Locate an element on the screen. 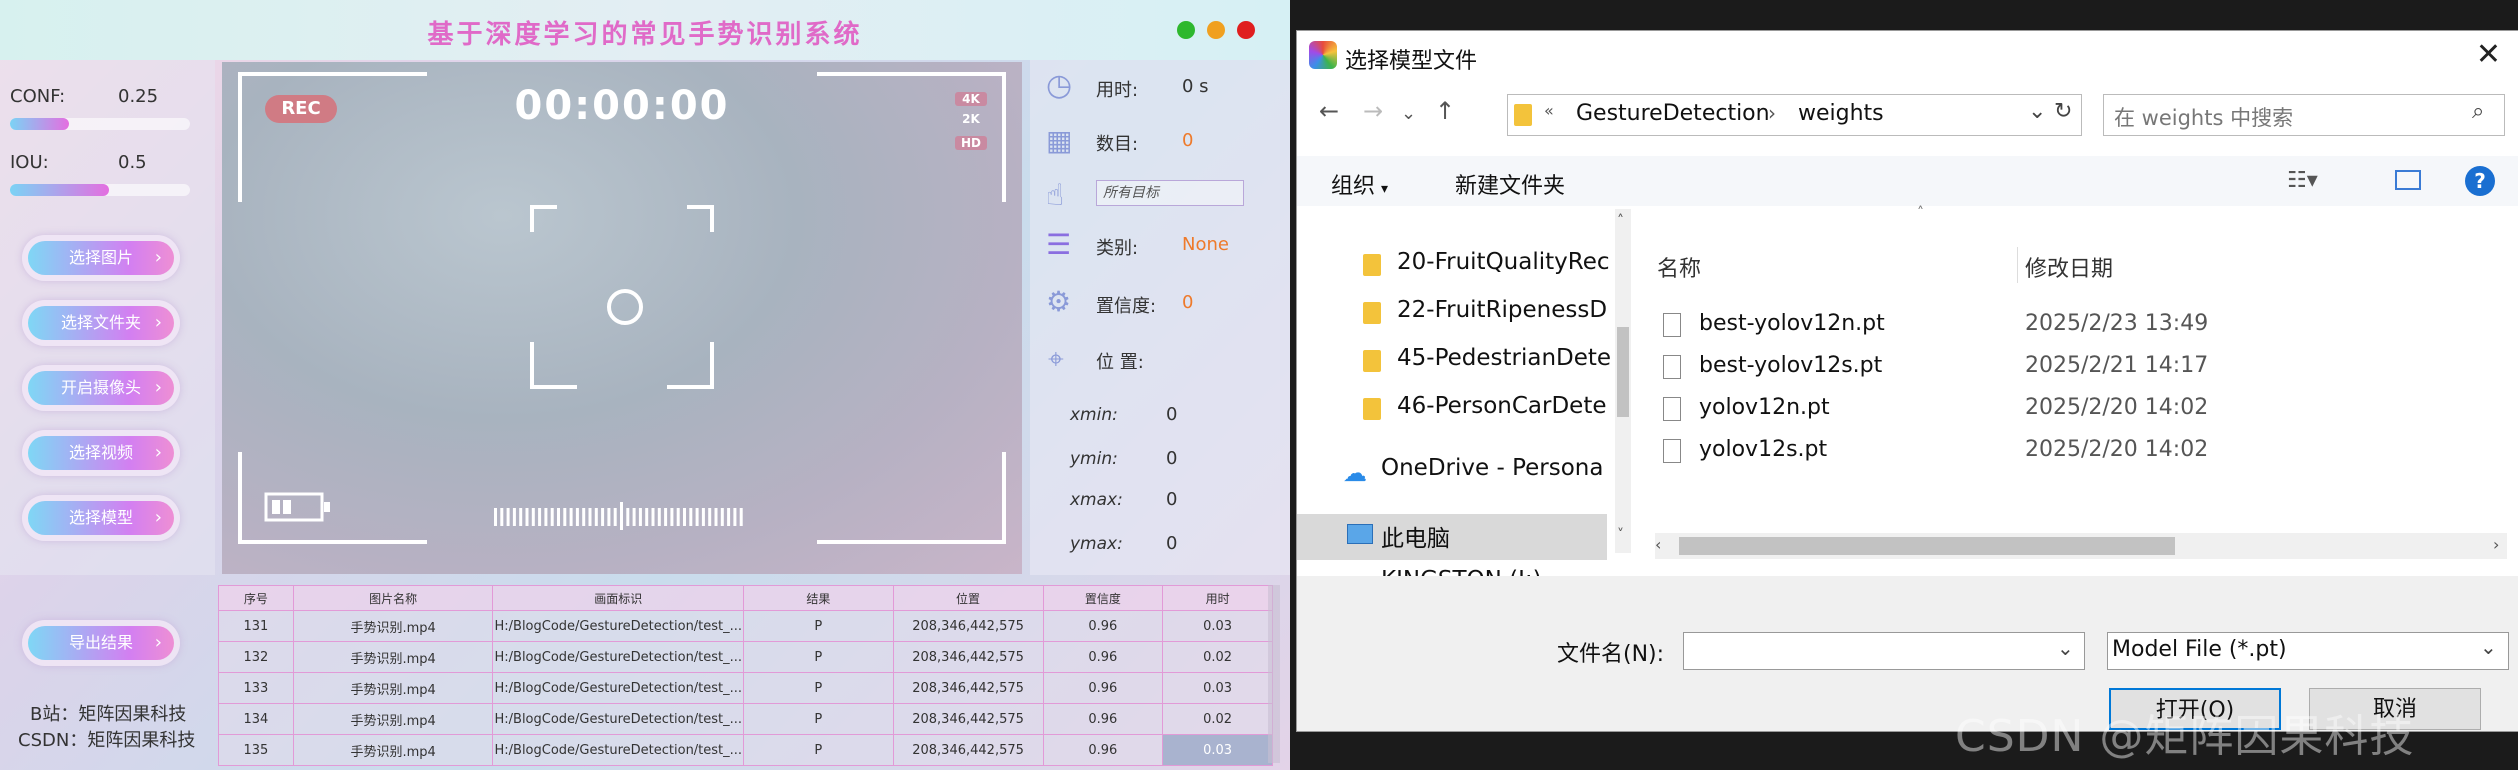 This screenshot has height=770, width=2518. target-select: 所有目标 is located at coordinates (1170, 193).